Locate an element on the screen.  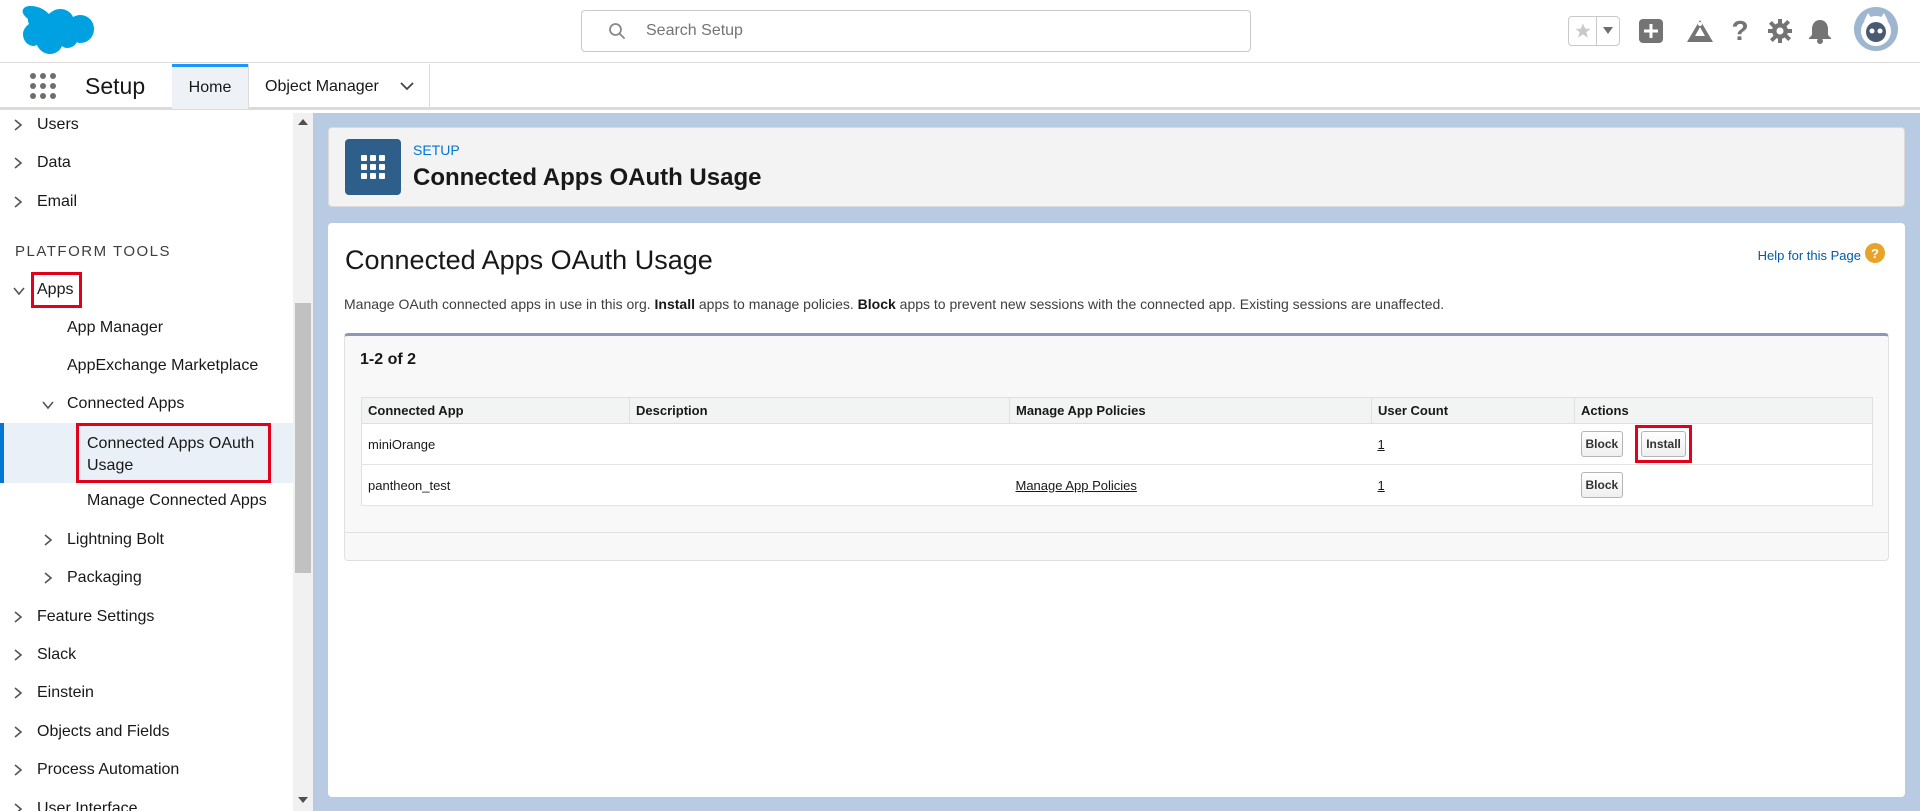
app-name-cell: pantheon_test is located at coordinates (495, 485).